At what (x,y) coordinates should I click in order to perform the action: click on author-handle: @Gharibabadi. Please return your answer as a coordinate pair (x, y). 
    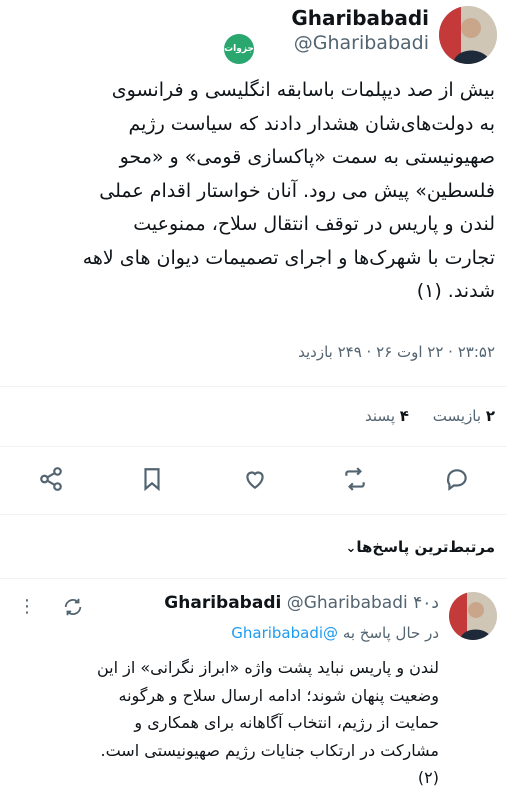
    Looking at the image, I should click on (361, 43).